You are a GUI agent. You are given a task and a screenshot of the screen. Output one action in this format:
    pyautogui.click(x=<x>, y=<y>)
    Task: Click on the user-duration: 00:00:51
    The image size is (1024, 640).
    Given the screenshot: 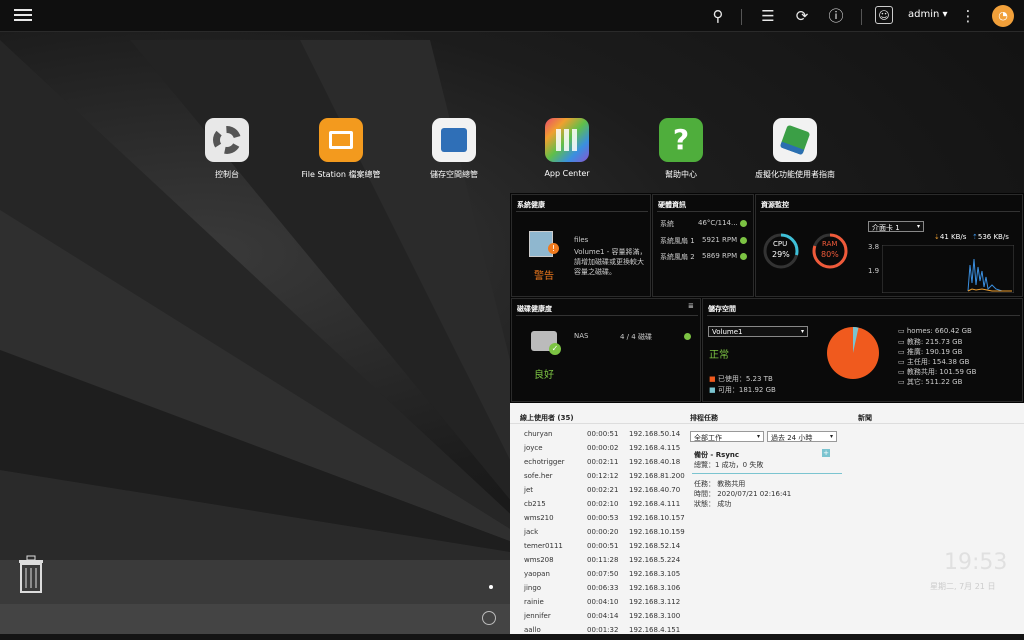 What is the action you would take?
    pyautogui.click(x=603, y=546)
    